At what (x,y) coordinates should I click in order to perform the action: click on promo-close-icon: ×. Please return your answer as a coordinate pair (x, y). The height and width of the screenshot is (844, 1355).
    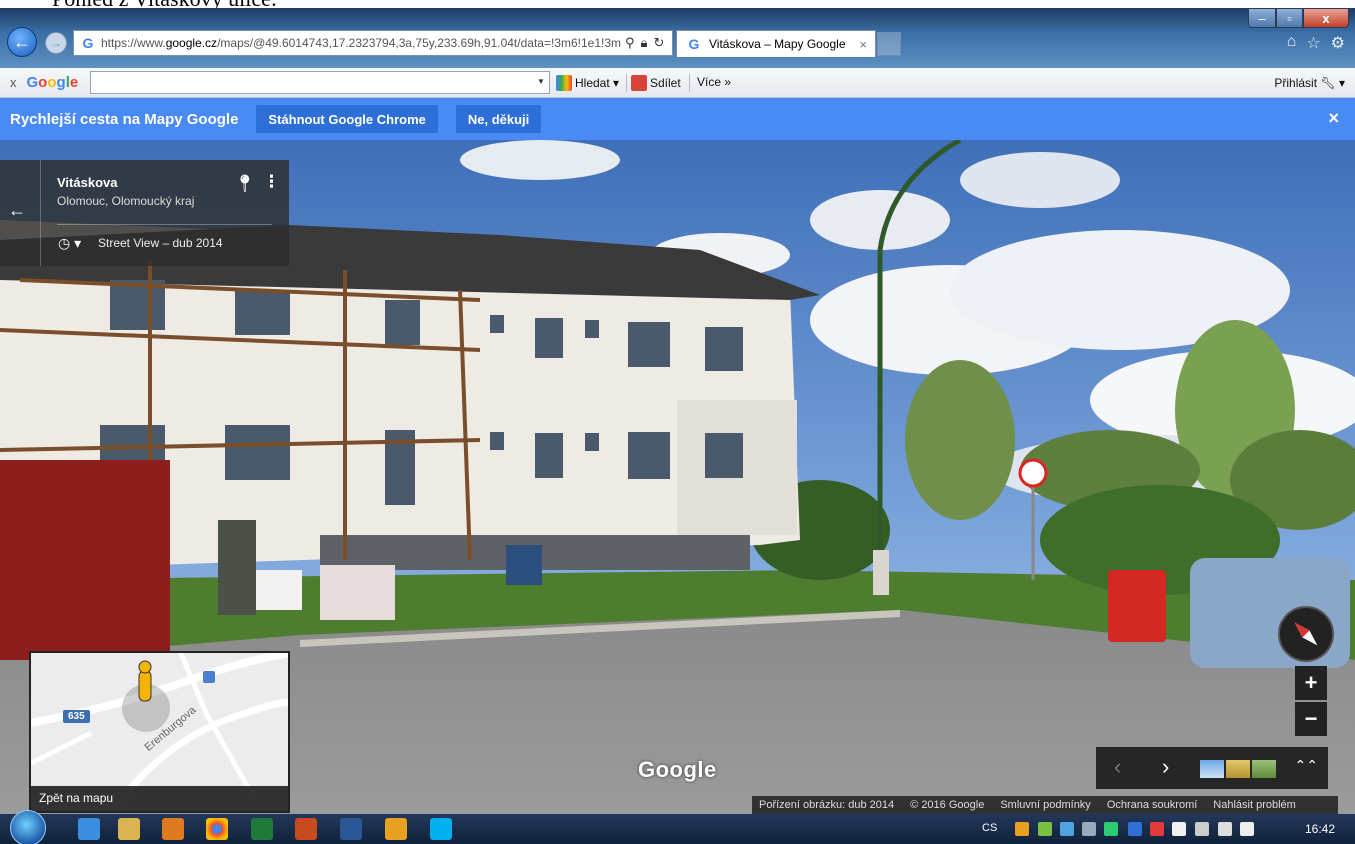
    Looking at the image, I should click on (1333, 118).